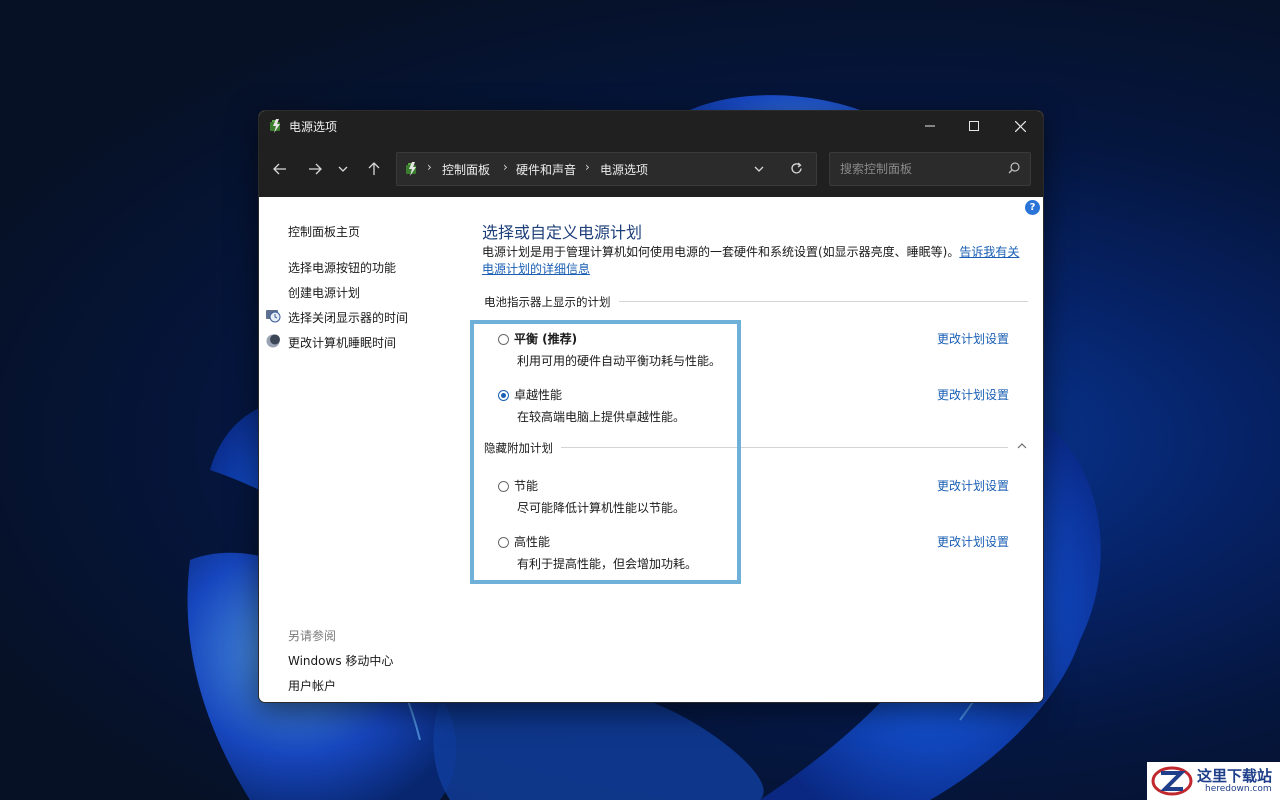  Describe the element at coordinates (796, 168) in the screenshot. I see `refresh-icon` at that location.